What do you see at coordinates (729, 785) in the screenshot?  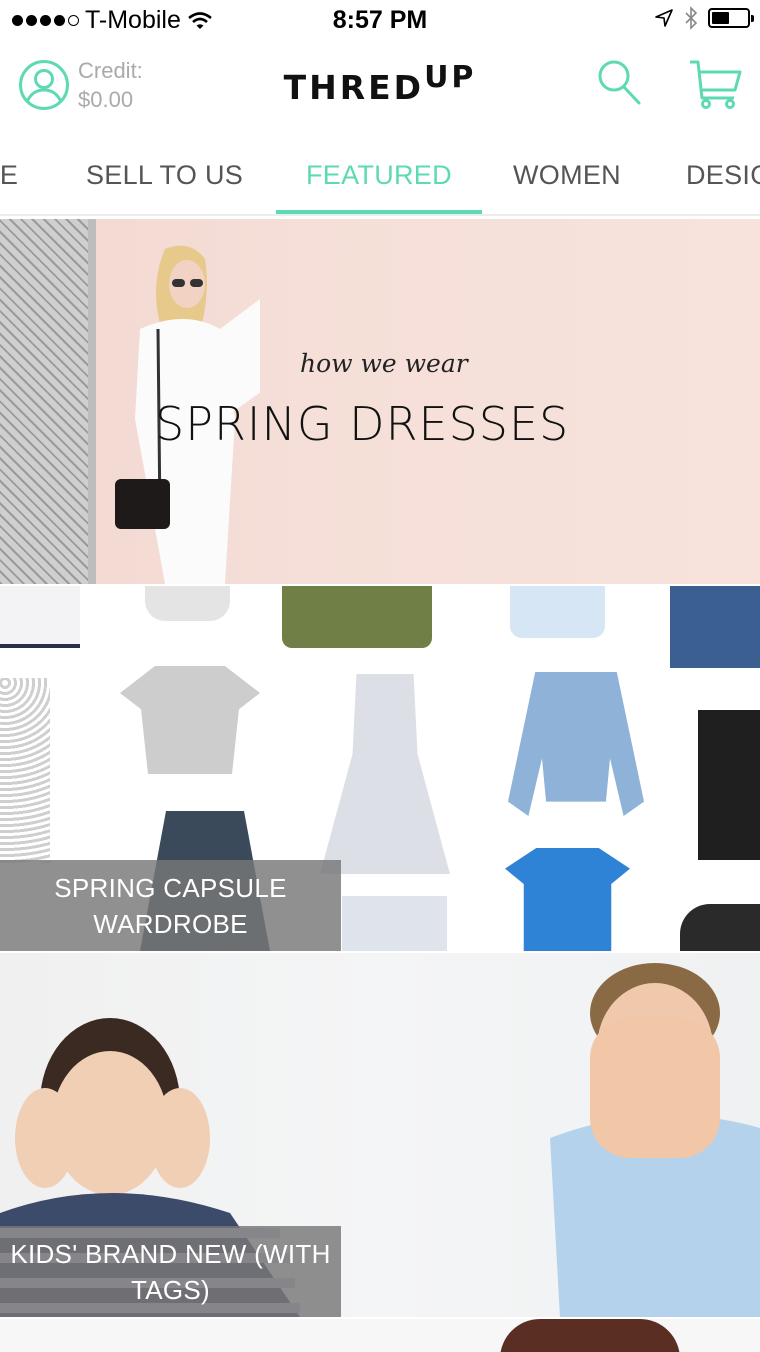 I see `black-skirt-image` at bounding box center [729, 785].